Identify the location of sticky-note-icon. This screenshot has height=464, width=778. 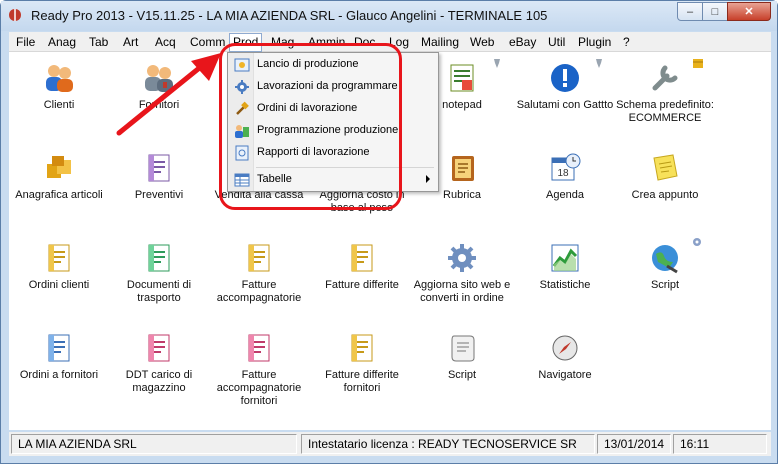
(665, 167).